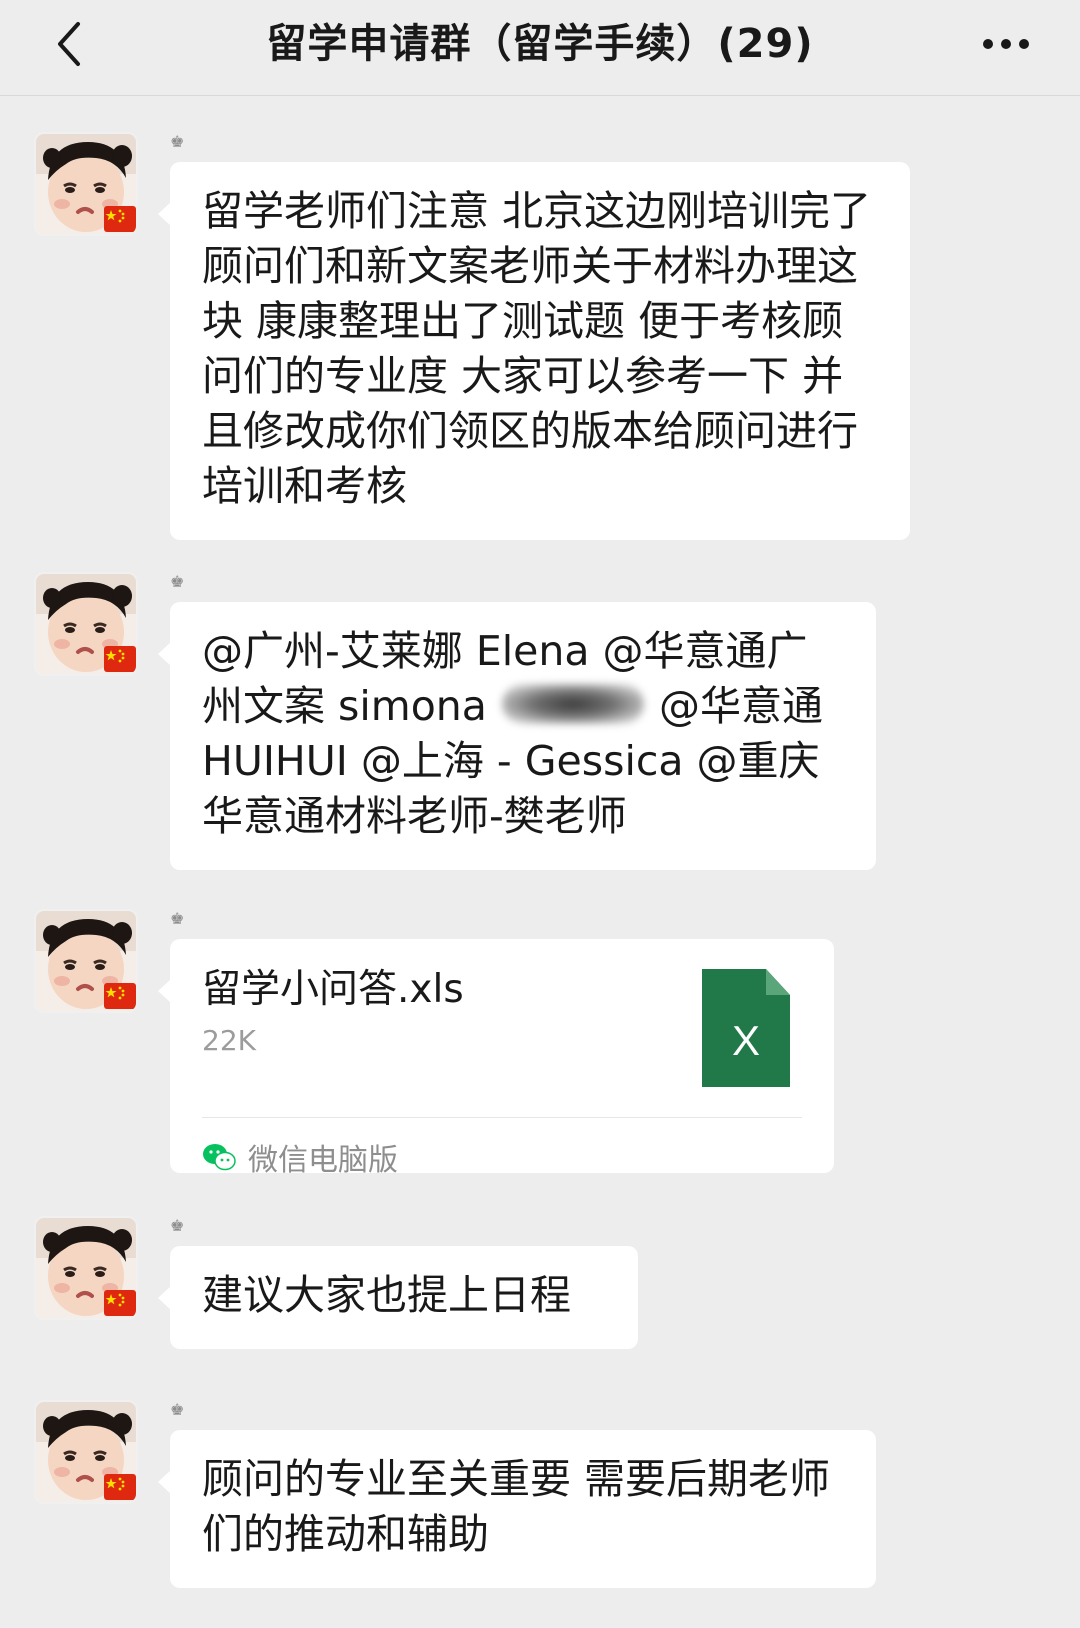 The image size is (1080, 1628). I want to click on text-bubble: 顾问的专业至关重要 需要后期老师们的推动和辅助, so click(517, 1509).